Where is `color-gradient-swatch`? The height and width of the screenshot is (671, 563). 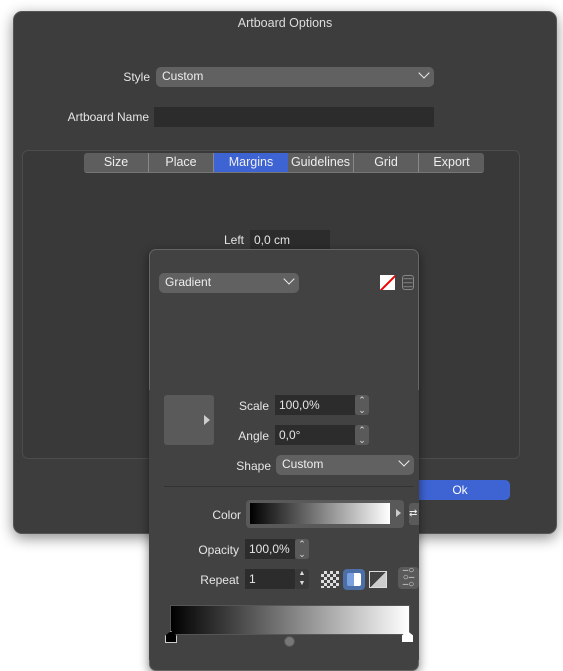 color-gradient-swatch is located at coordinates (320, 513).